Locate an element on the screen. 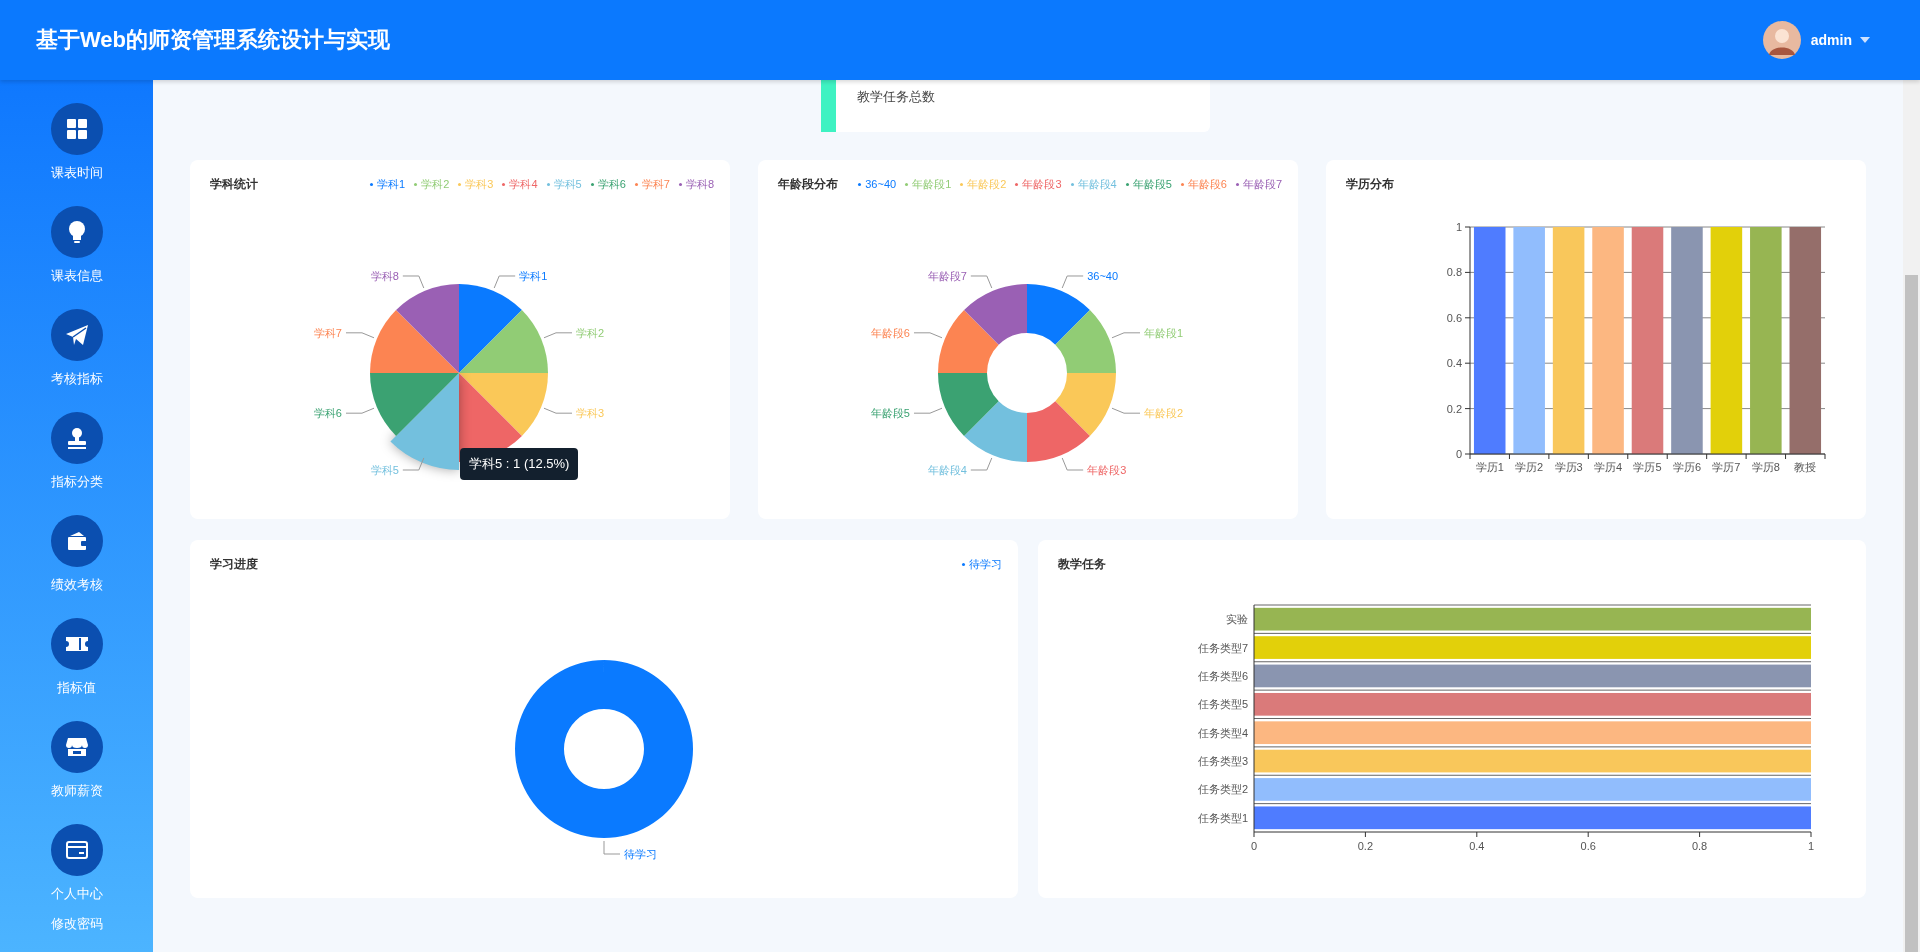  legend-item: 年龄段3 is located at coordinates (1038, 184).